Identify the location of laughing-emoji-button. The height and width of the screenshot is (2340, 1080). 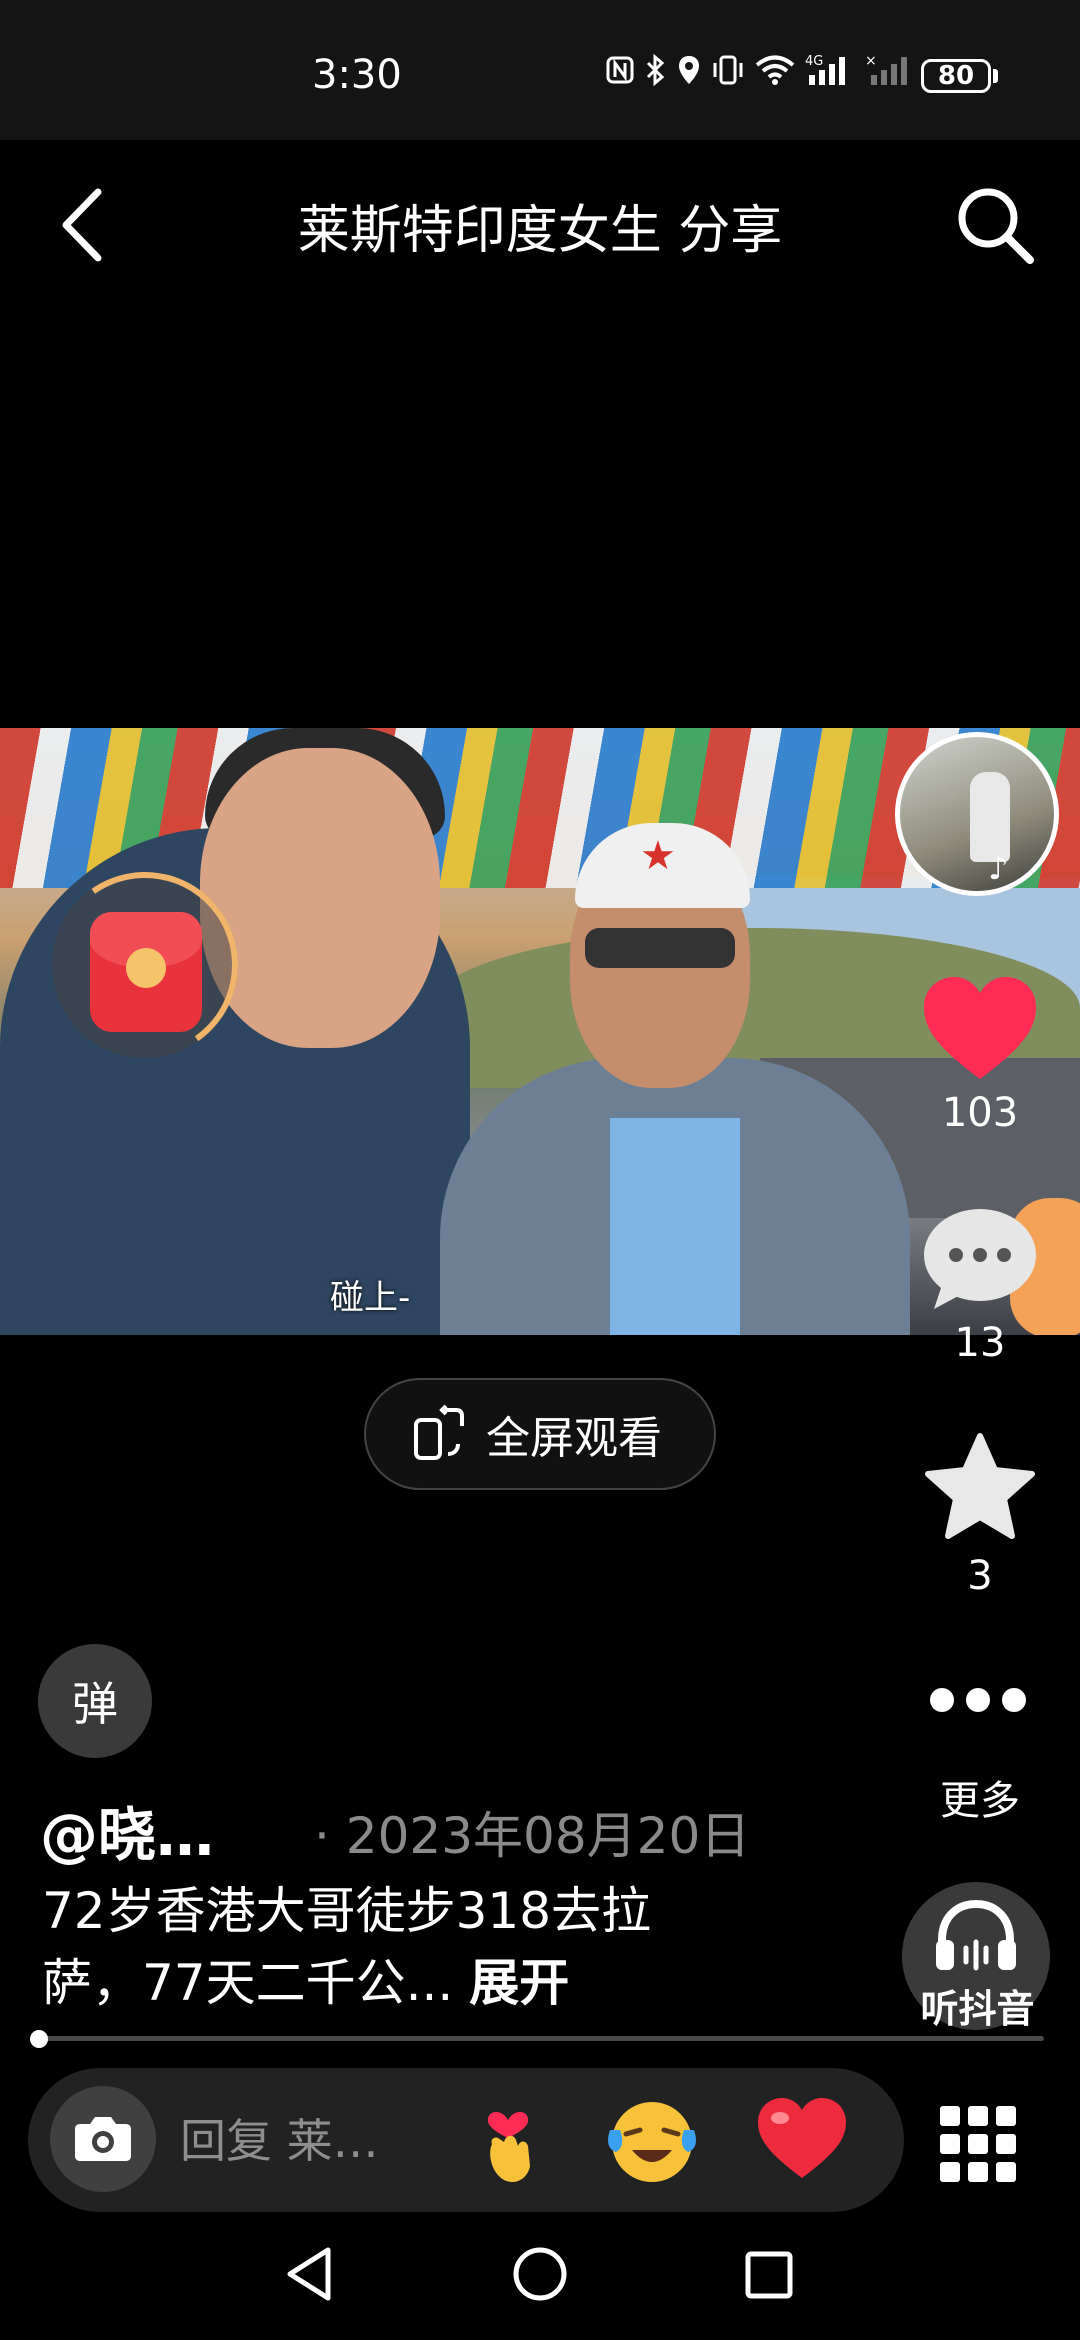
(652, 2140).